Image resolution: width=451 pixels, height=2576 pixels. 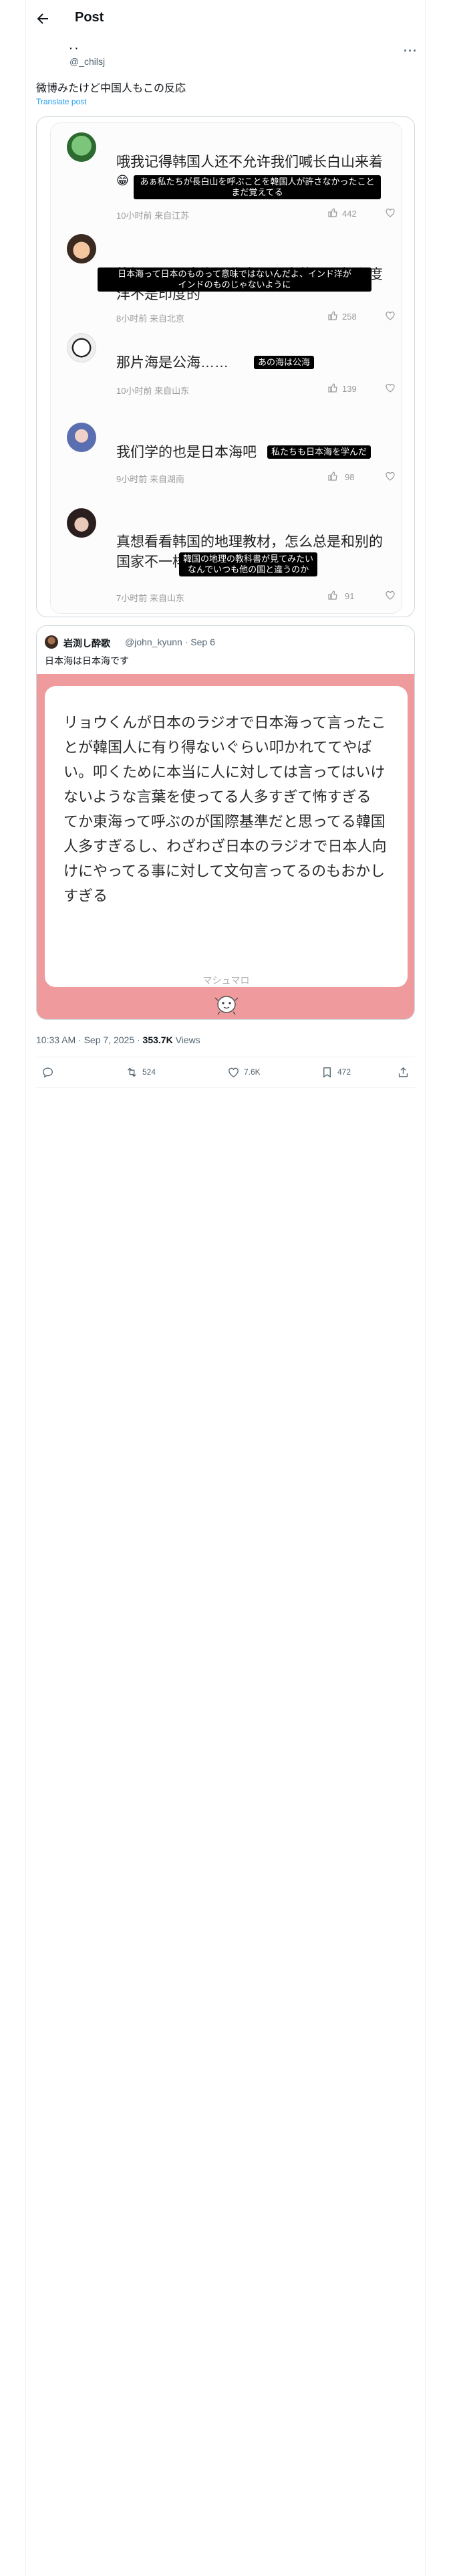 I want to click on like-count: 7.6K, so click(x=252, y=1072).